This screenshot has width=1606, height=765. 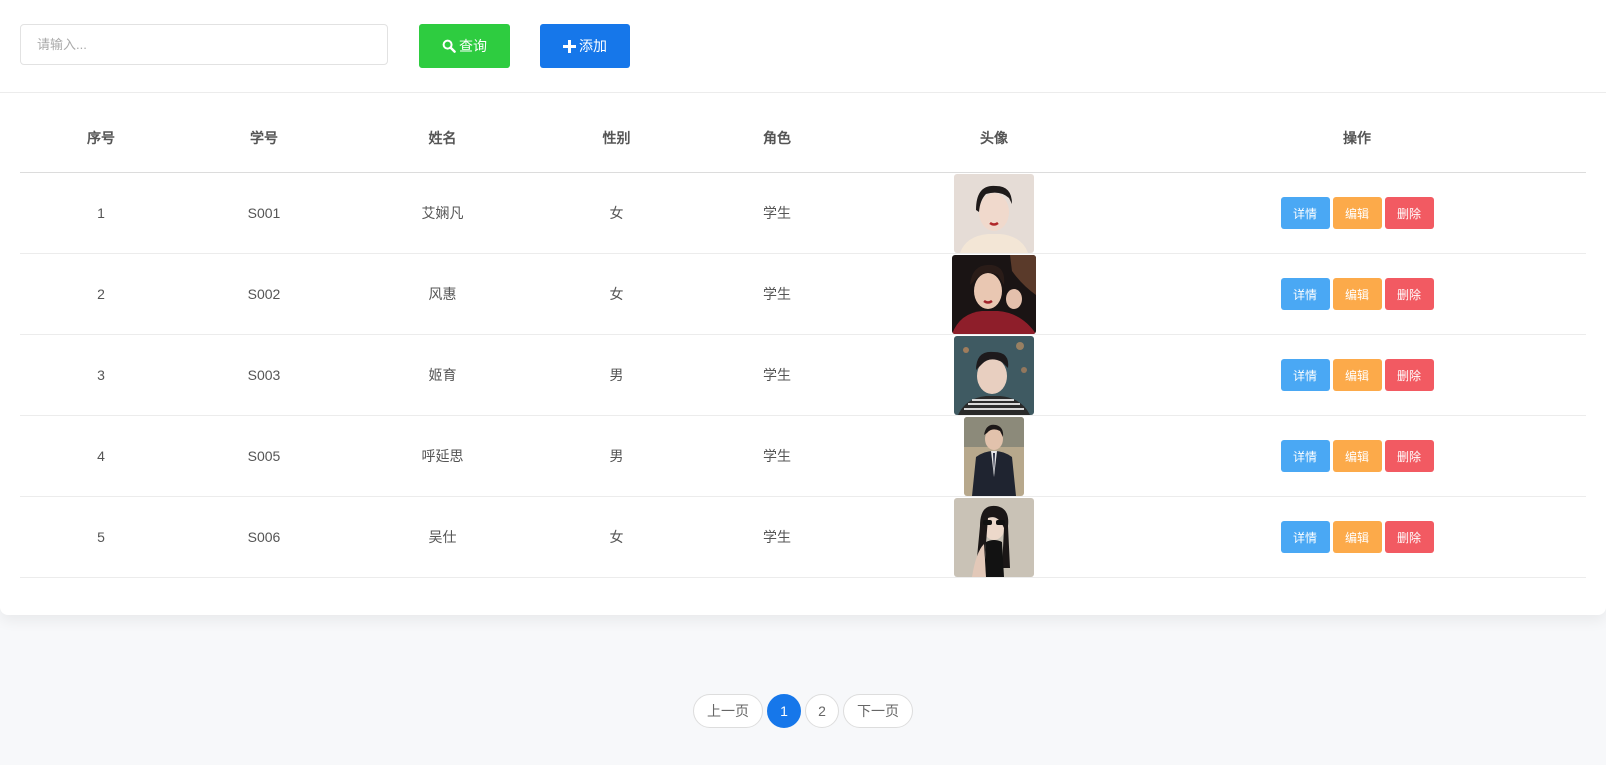 I want to click on query-button: 查询, so click(x=464, y=46).